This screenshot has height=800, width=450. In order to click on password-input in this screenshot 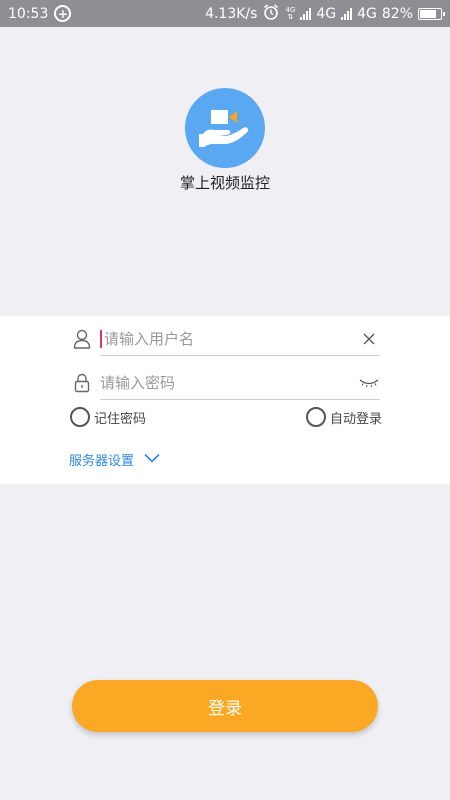, I will do `click(229, 382)`.